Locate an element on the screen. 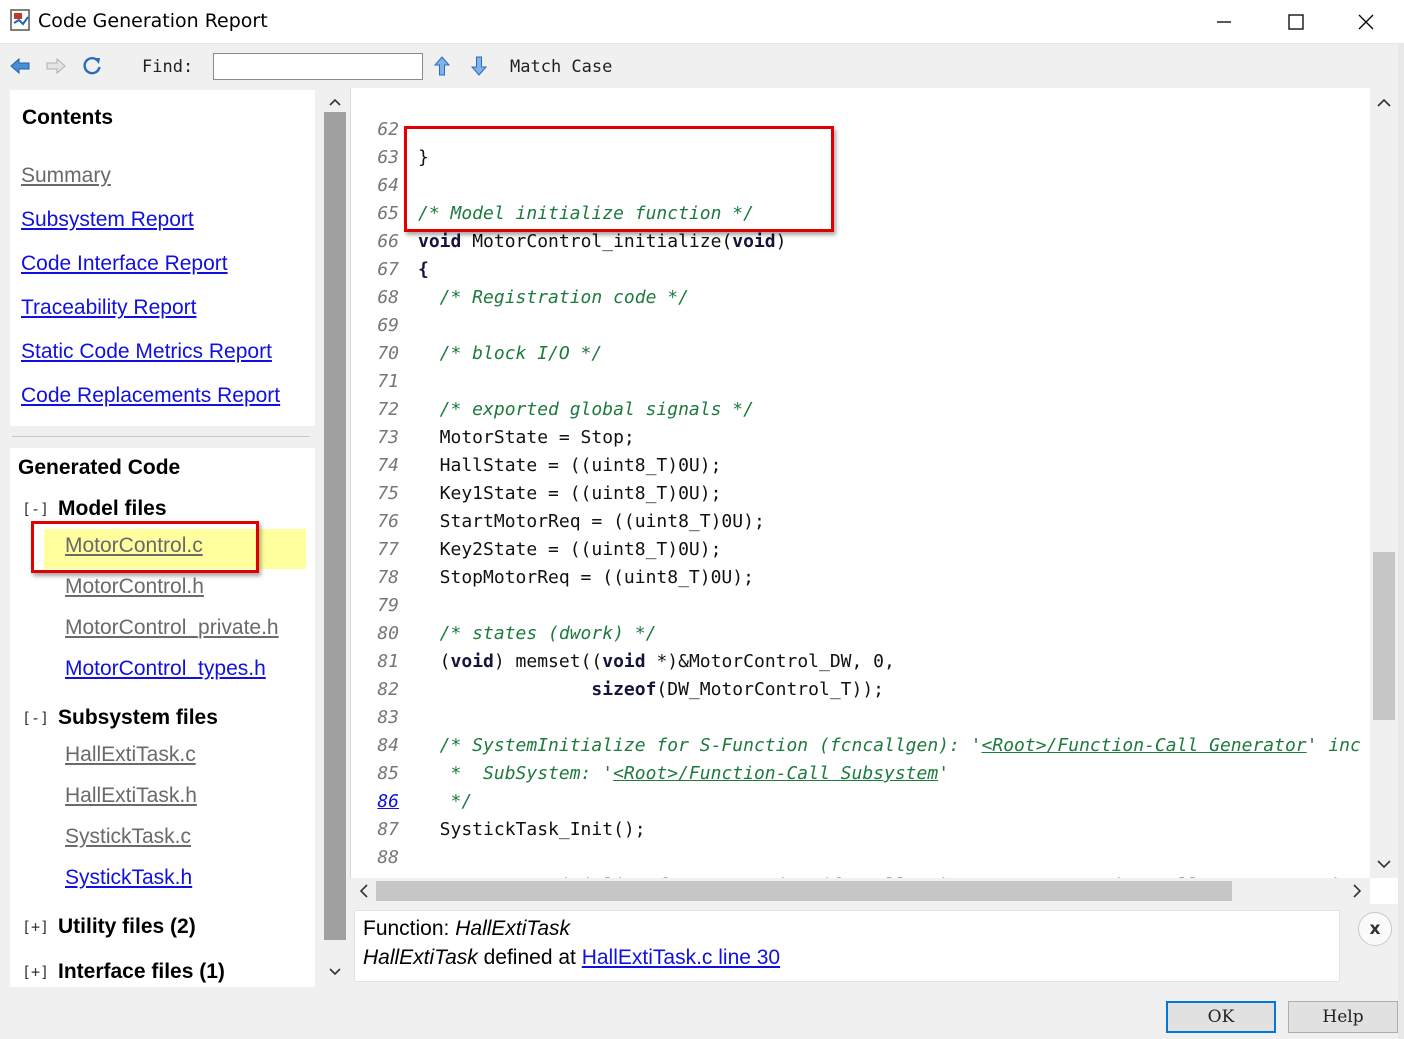 The width and height of the screenshot is (1404, 1039). file-link-motorcontrol-h: MotorControl.h is located at coordinates (134, 587).